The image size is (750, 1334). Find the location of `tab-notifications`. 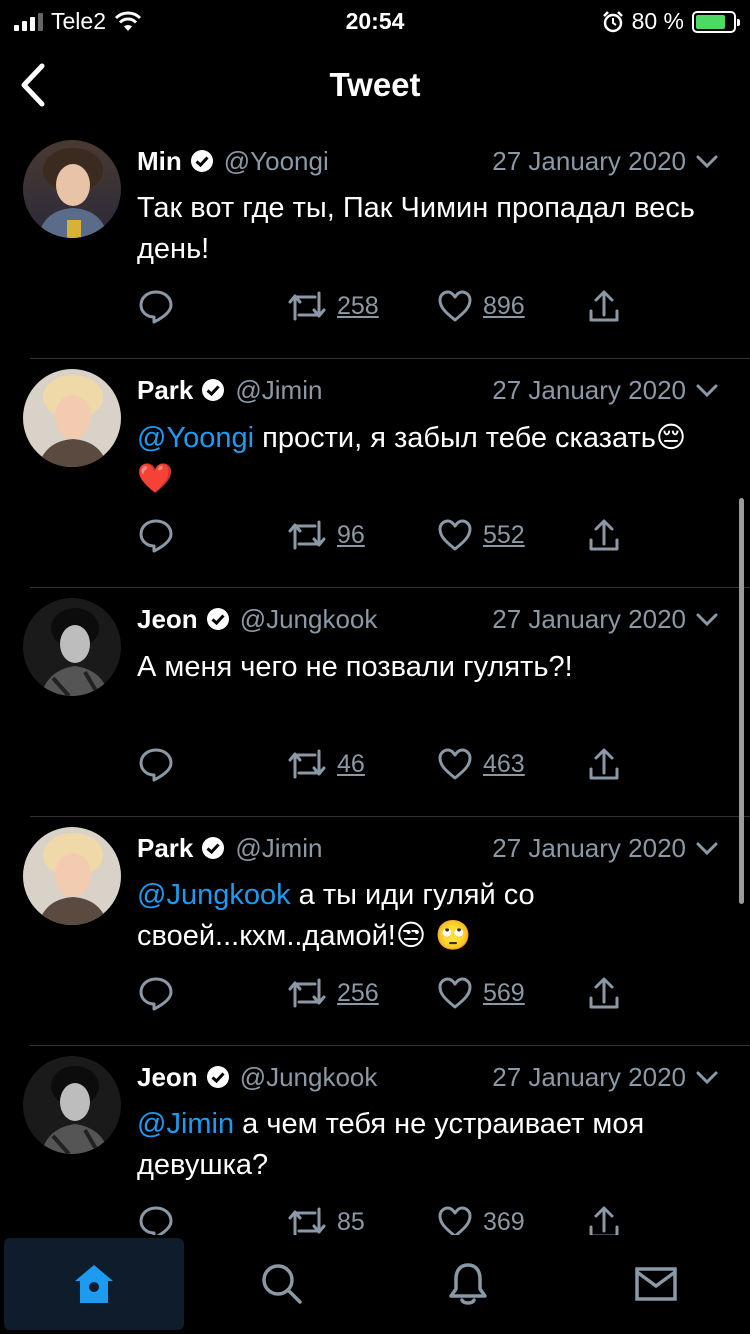

tab-notifications is located at coordinates (468, 1284).